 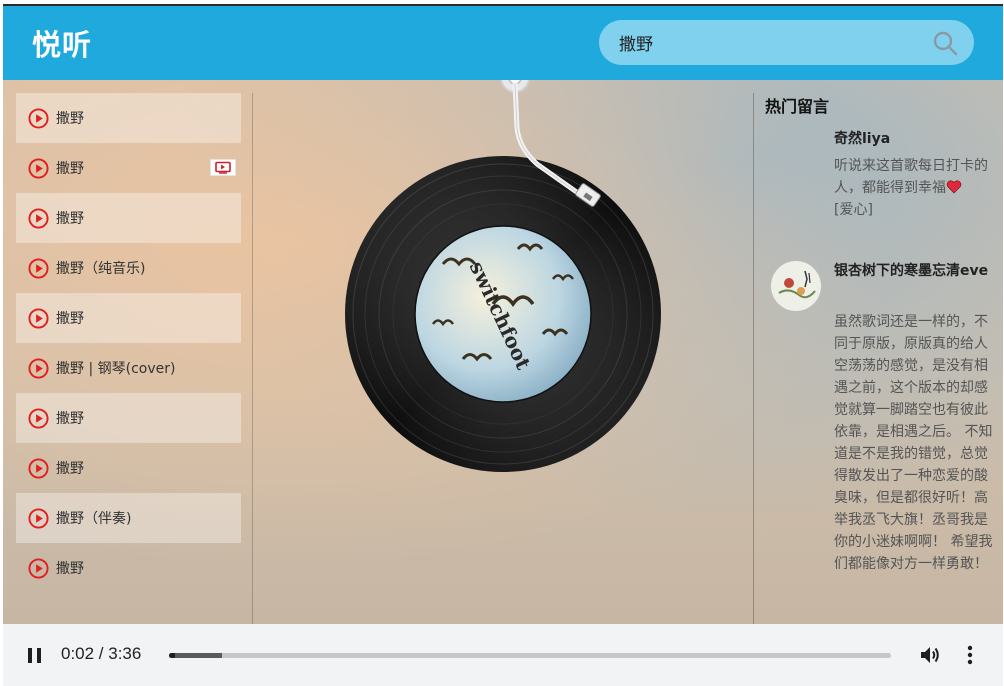 I want to click on song-title: 撒野（纯音乐), so click(x=101, y=269).